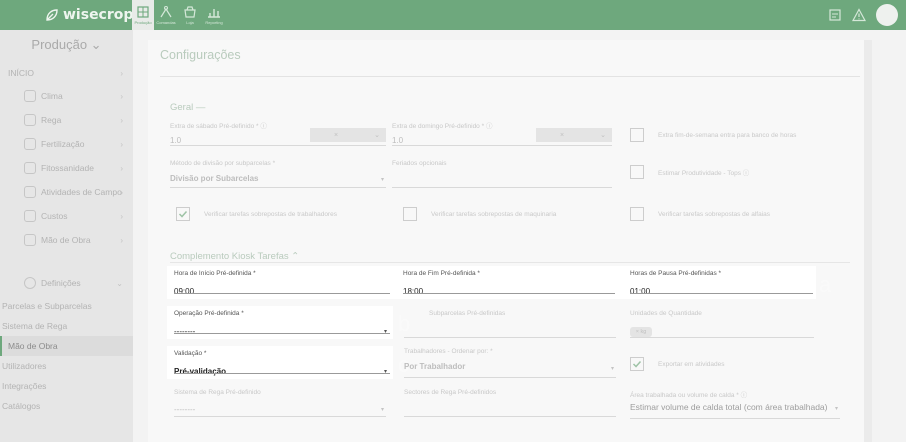 The image size is (906, 442). I want to click on validacao-select: Validação * Pré-validação ▾, so click(280, 362).